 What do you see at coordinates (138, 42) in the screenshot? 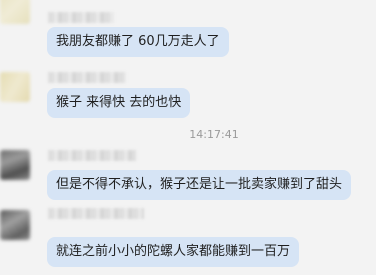
I see `message-bubble: 我朋友都赚了 60几万走人了` at bounding box center [138, 42].